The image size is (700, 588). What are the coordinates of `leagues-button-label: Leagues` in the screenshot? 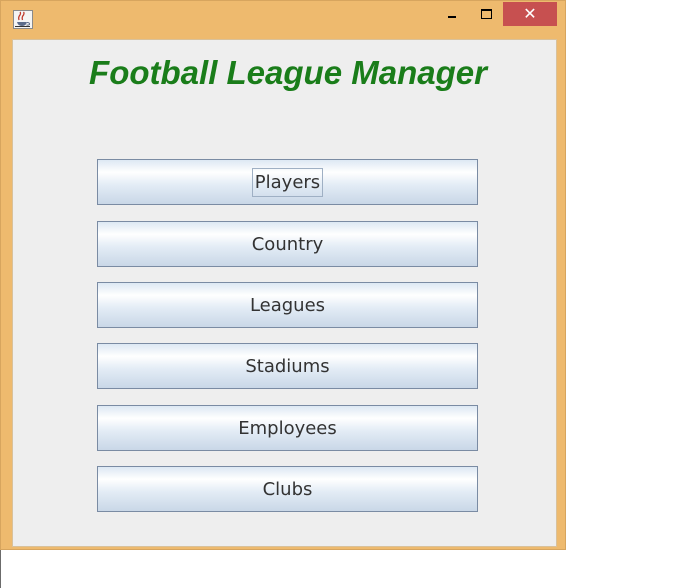 It's located at (287, 305).